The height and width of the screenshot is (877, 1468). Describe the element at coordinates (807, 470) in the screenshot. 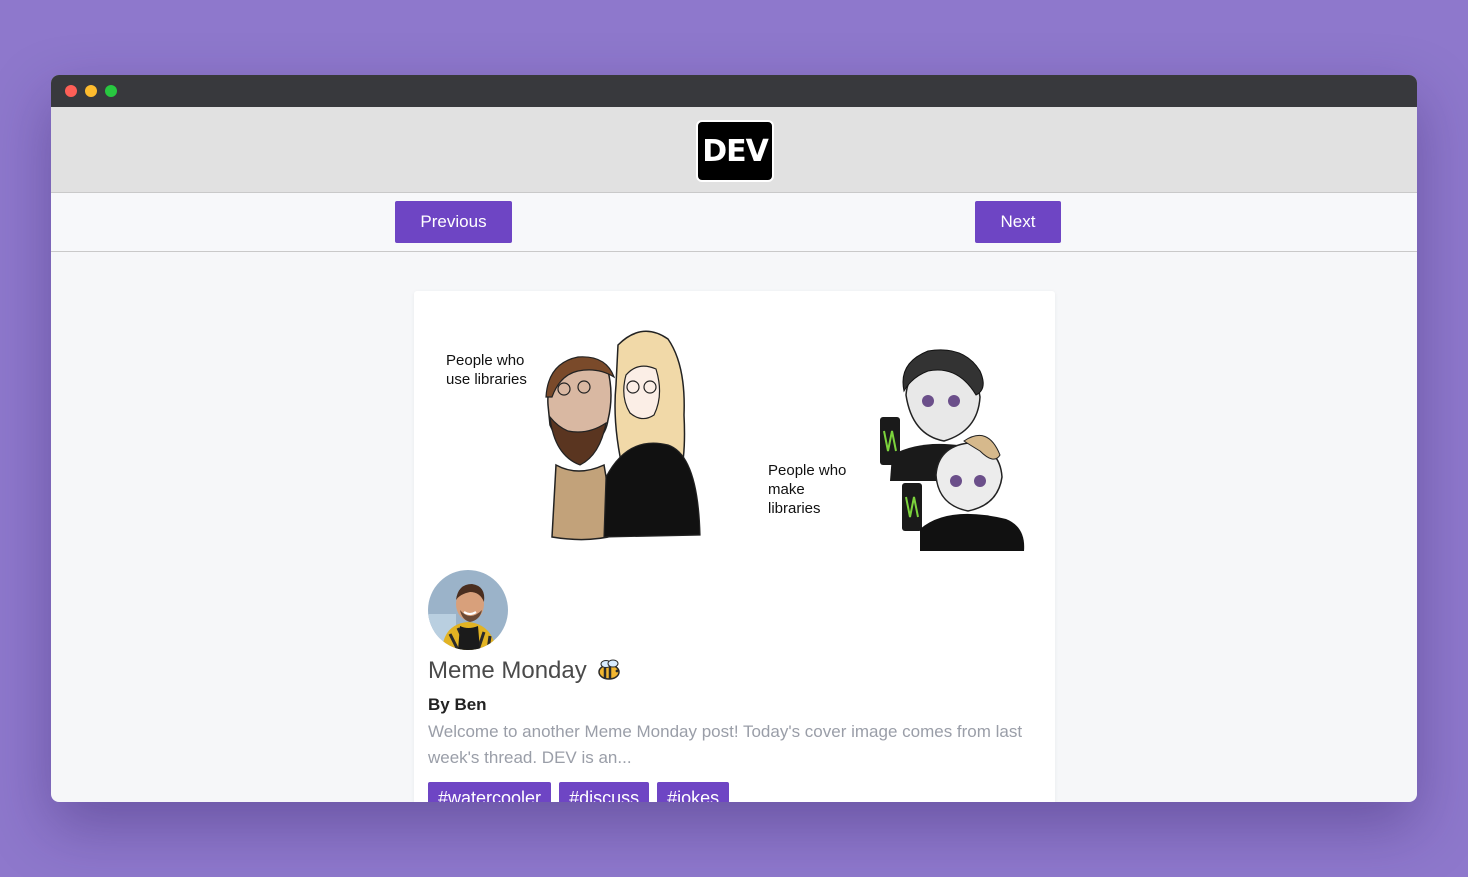

I see `cover-right-caption-line1: People who` at that location.